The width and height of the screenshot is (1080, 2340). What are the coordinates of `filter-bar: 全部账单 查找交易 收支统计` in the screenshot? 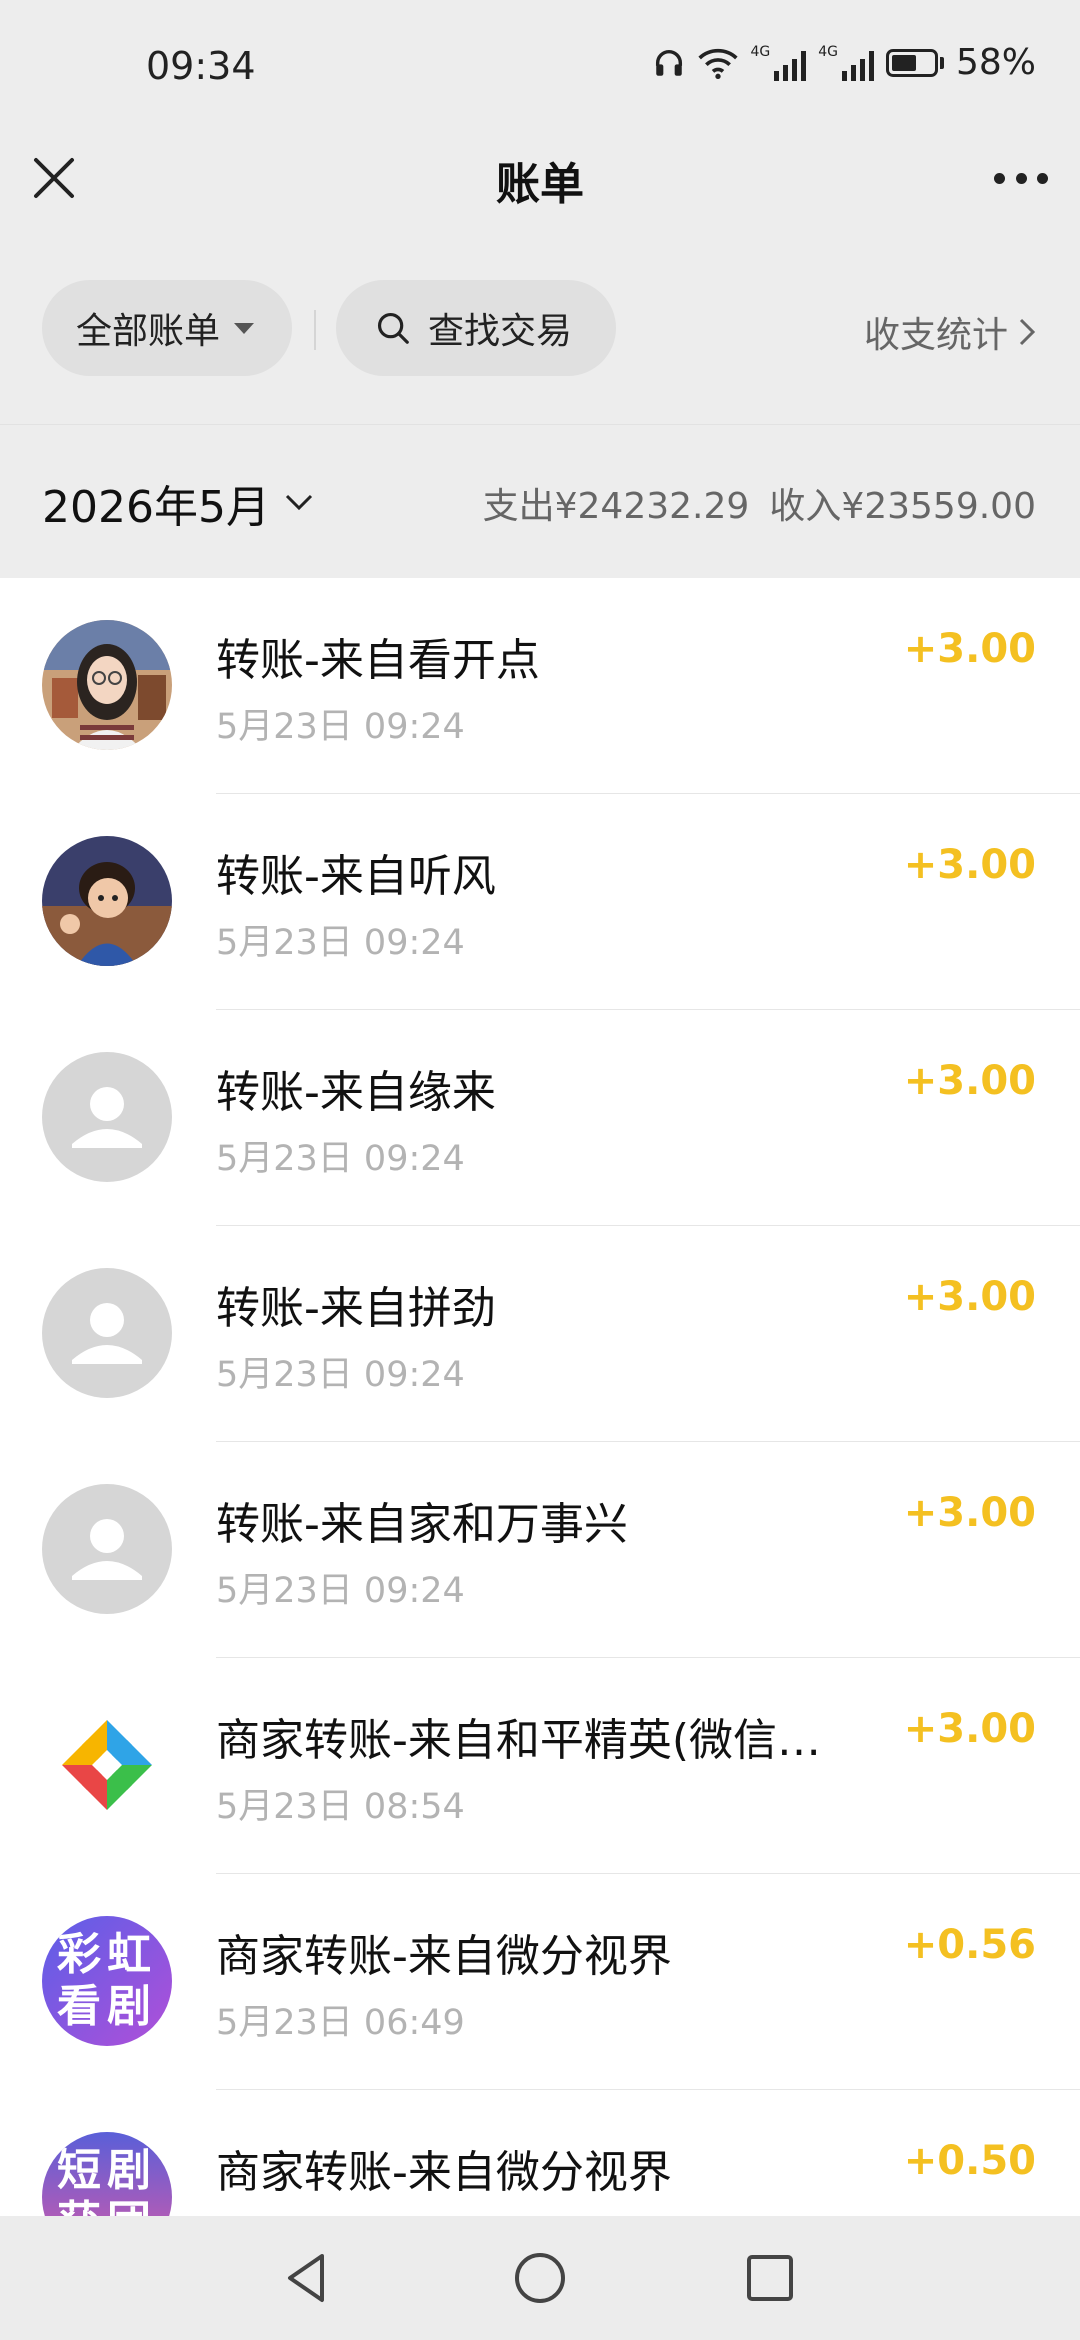 It's located at (540, 330).